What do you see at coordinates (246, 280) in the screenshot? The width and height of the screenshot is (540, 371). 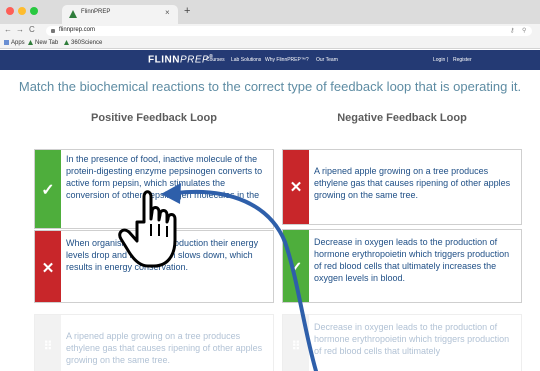 I see `drag-arrow` at bounding box center [246, 280].